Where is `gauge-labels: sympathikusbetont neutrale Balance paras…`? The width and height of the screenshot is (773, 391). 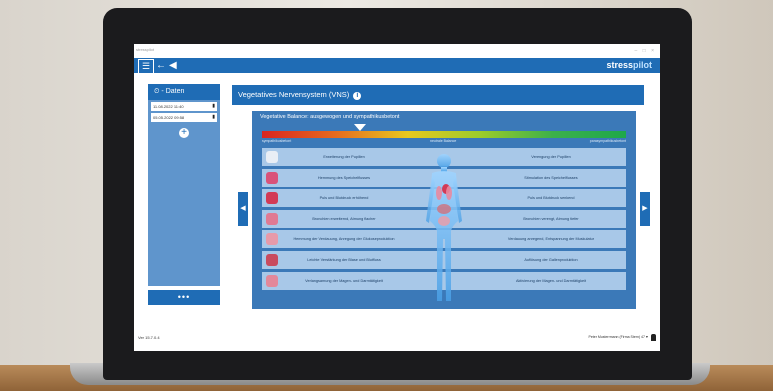
gauge-labels: sympathikusbetont neutrale Balance paras… is located at coordinates (444, 141).